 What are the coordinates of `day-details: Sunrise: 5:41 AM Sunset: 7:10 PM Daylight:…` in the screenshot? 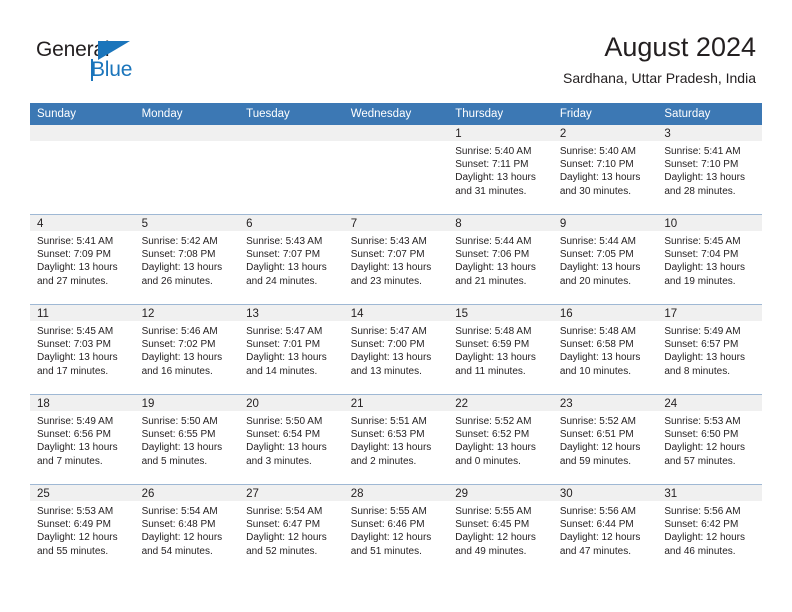 It's located at (709, 169).